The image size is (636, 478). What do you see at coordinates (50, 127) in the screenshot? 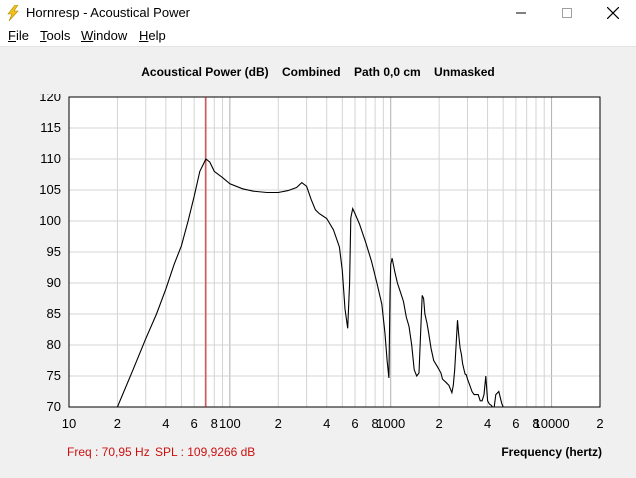
I see `y-tick-label: 115` at bounding box center [50, 127].